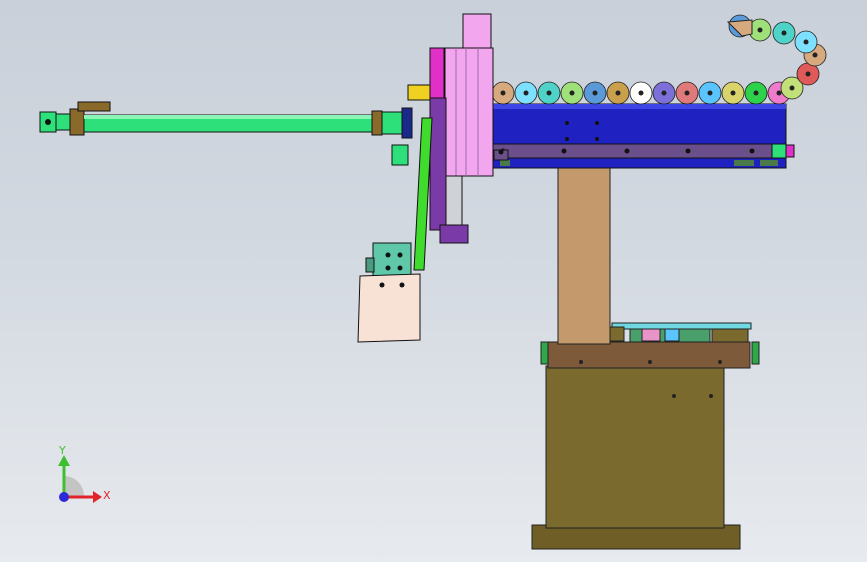  I want to click on cable-chain, so click(659, 59).